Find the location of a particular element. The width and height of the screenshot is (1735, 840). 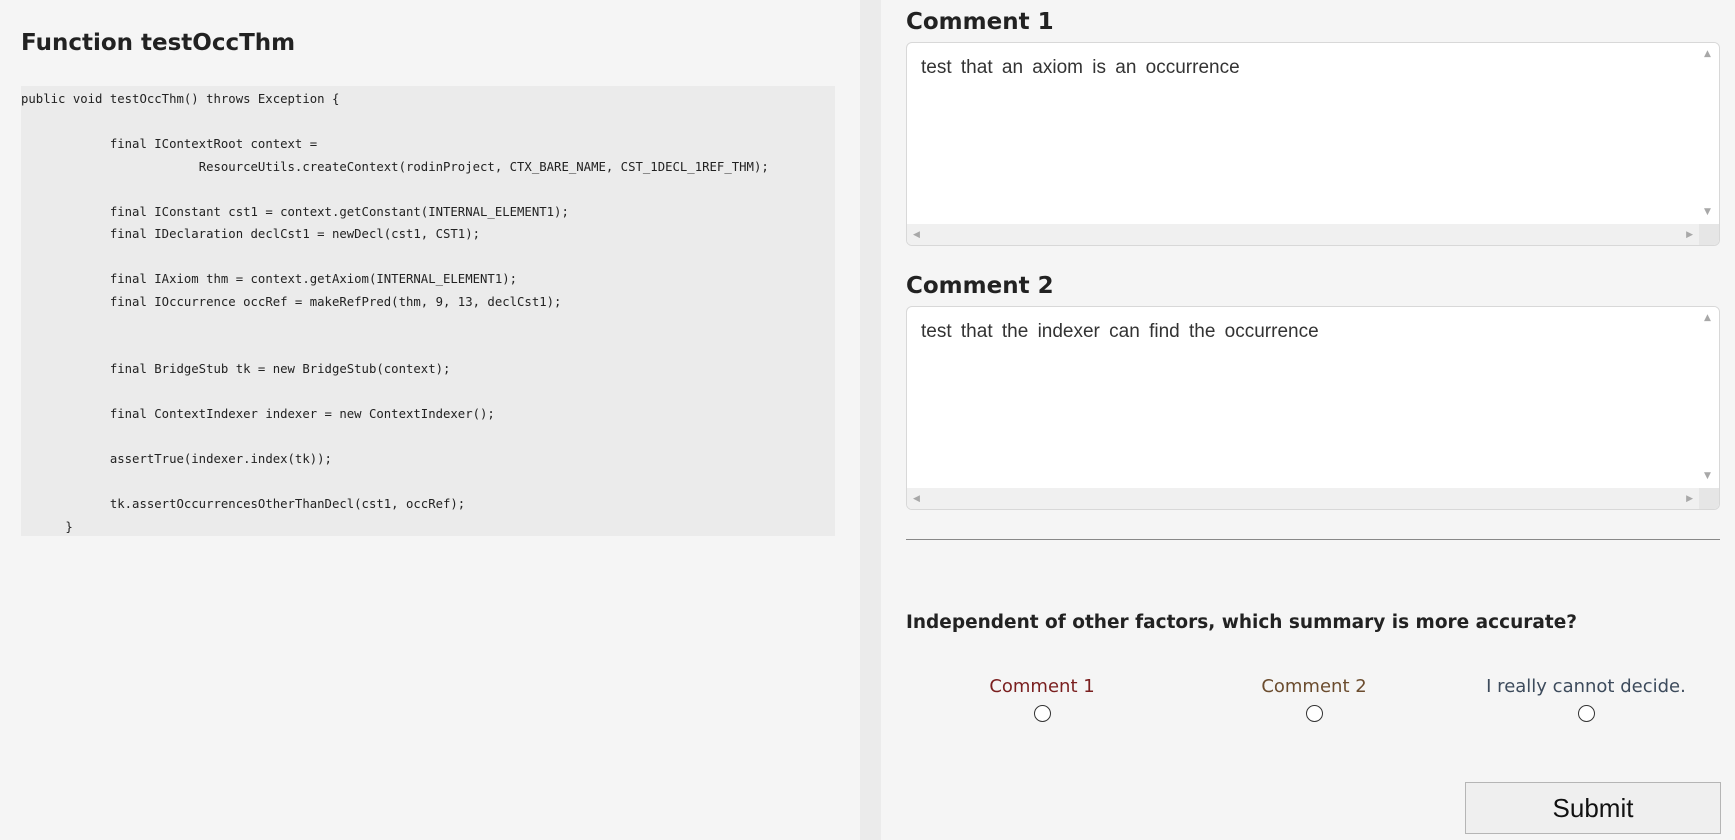

comment-1-vertical-scrollbar: ▲ ▼ is located at coordinates (1709, 134).